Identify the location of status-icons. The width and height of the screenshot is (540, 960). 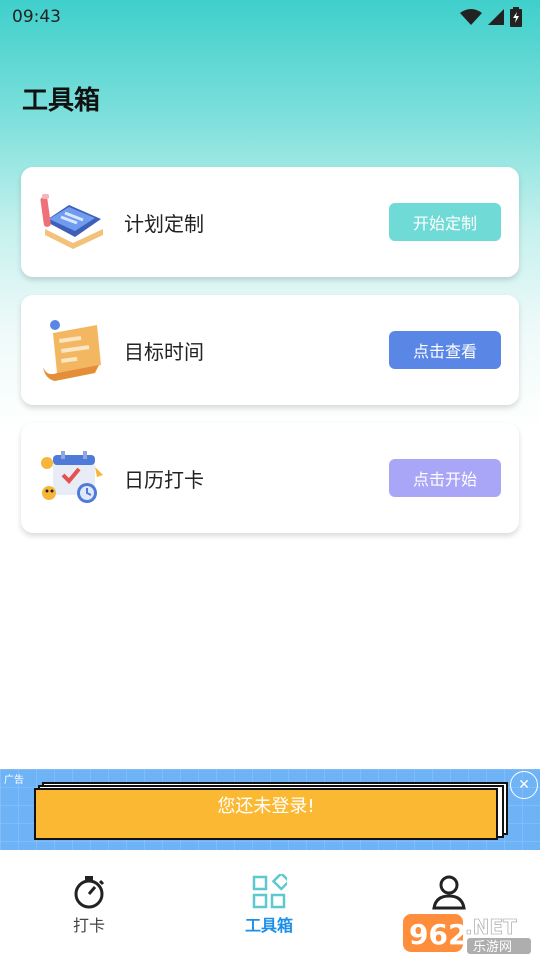
(491, 17).